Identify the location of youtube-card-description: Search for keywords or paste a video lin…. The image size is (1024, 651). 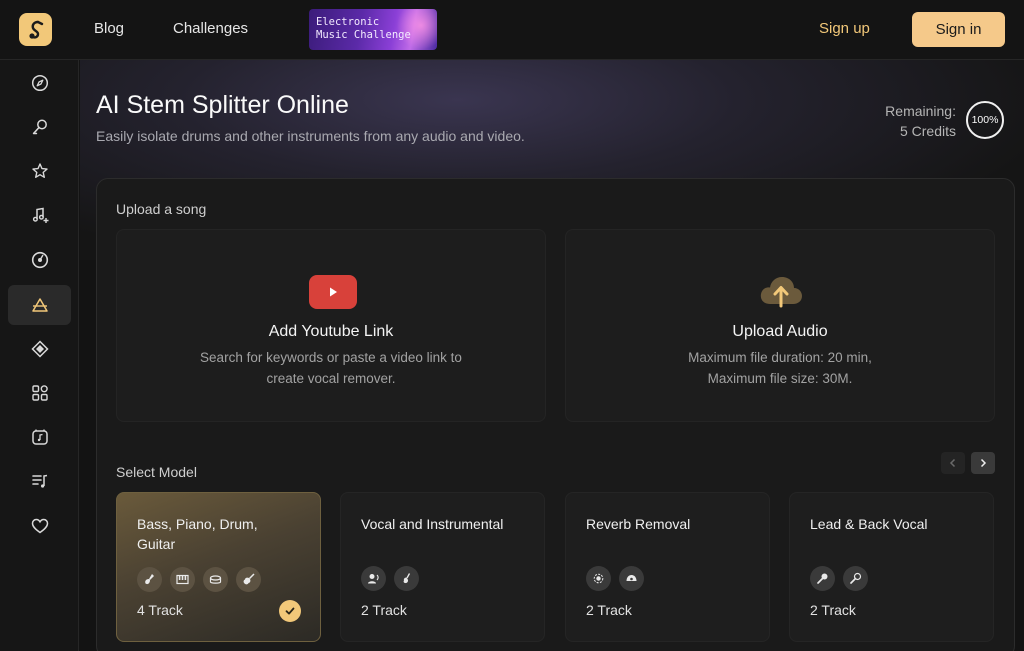
(331, 368).